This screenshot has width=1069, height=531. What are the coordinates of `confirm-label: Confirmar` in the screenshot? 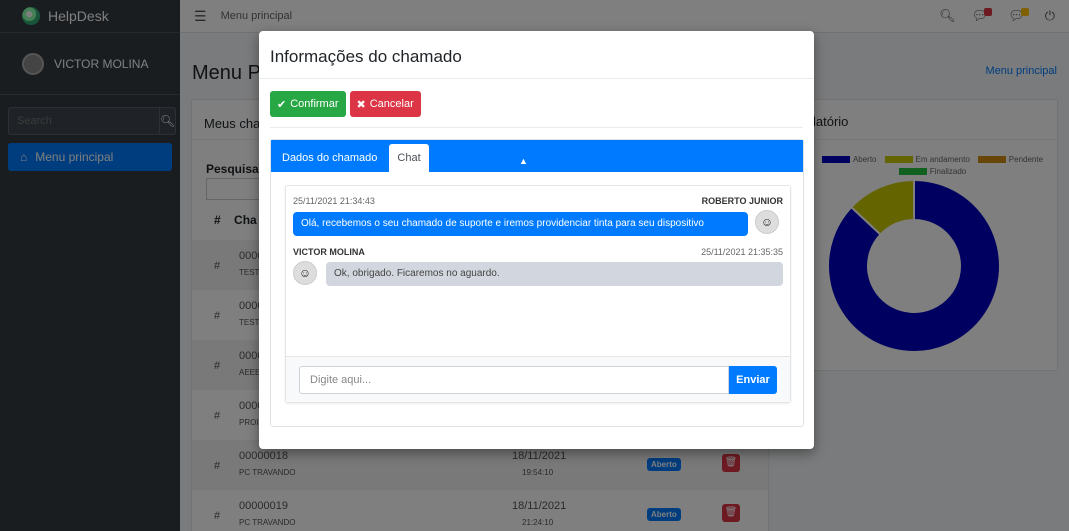 It's located at (314, 104).